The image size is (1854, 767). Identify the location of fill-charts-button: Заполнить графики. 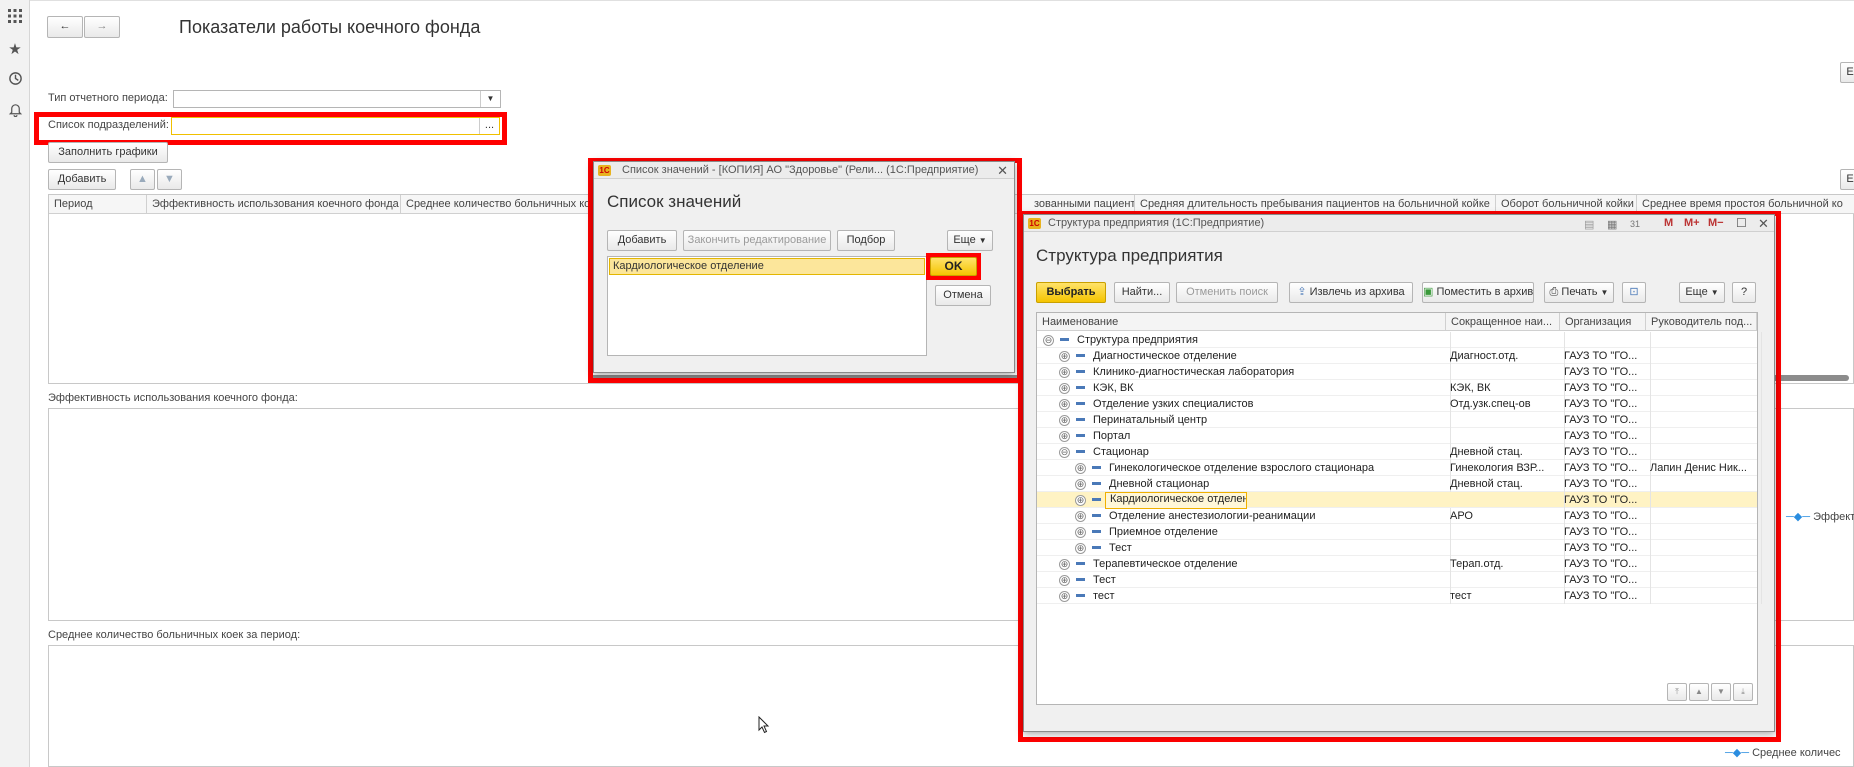
(108, 152).